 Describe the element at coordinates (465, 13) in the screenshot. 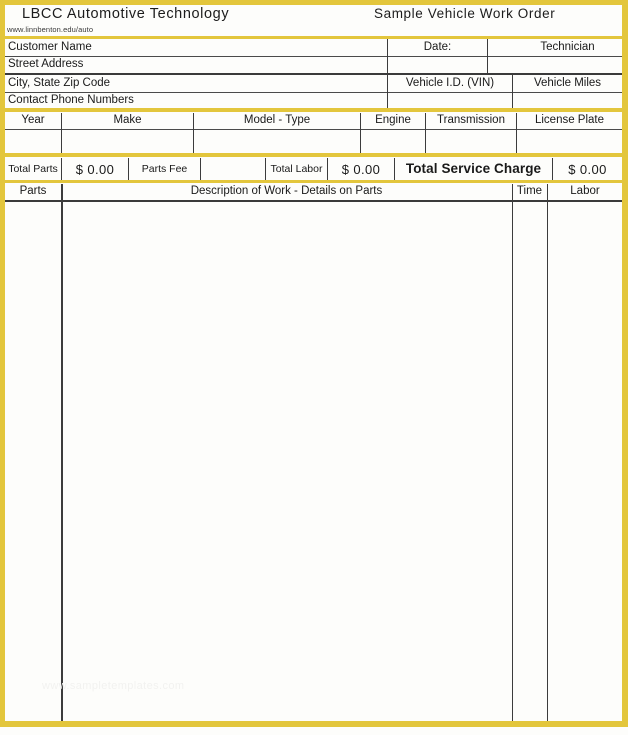

I see `page-title: Sample Vehicle Work Order` at that location.